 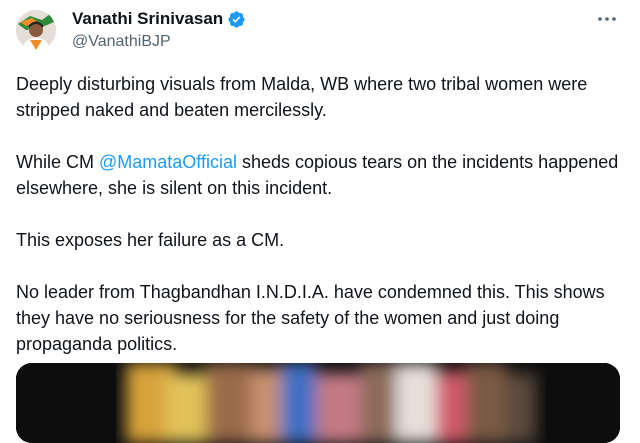 What do you see at coordinates (168, 162) in the screenshot?
I see `mention-link: @MamataOfficial` at bounding box center [168, 162].